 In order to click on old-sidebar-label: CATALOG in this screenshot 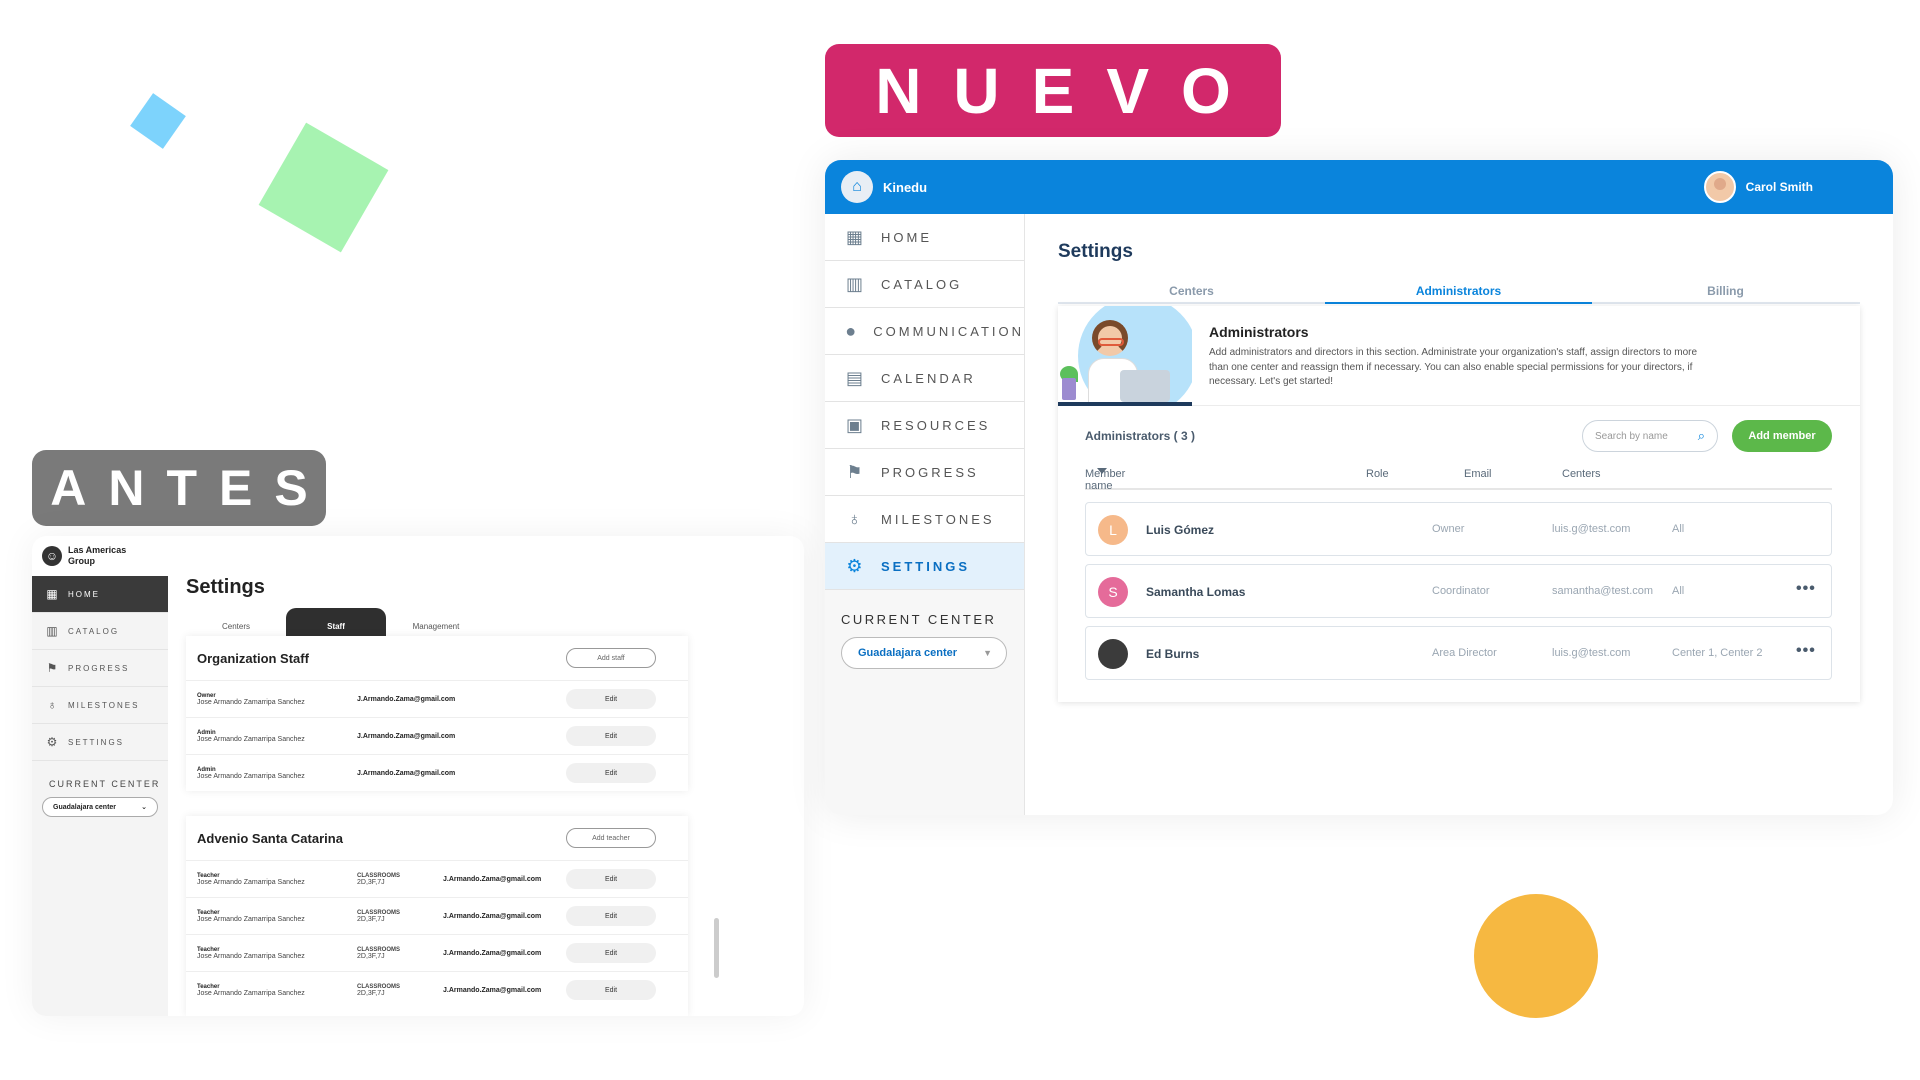, I will do `click(94, 631)`.